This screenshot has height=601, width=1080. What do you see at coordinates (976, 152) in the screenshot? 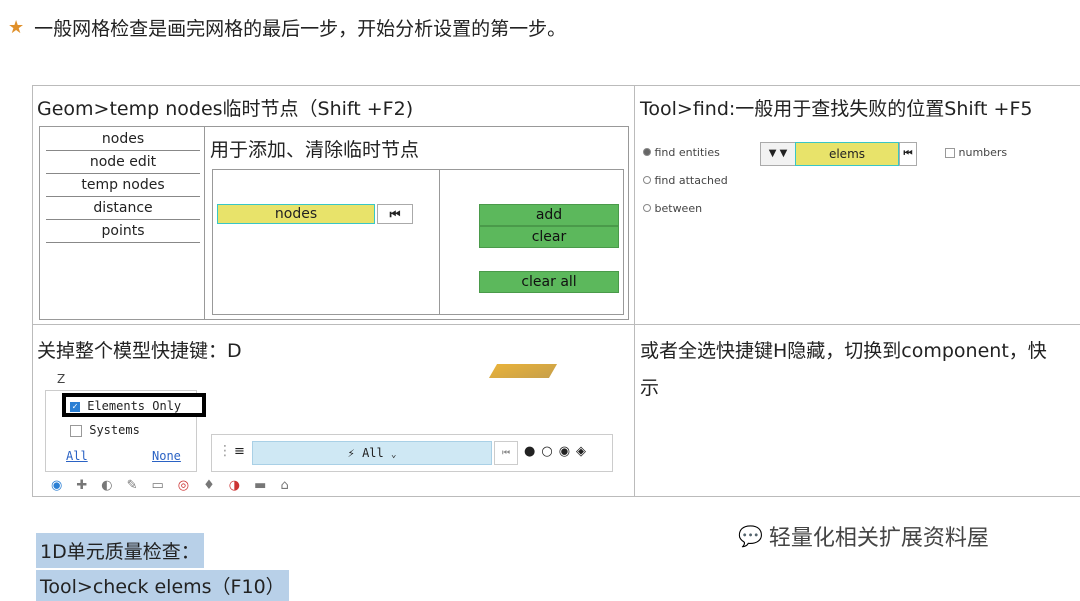
I see `numbers-checkbox: numbers` at bounding box center [976, 152].